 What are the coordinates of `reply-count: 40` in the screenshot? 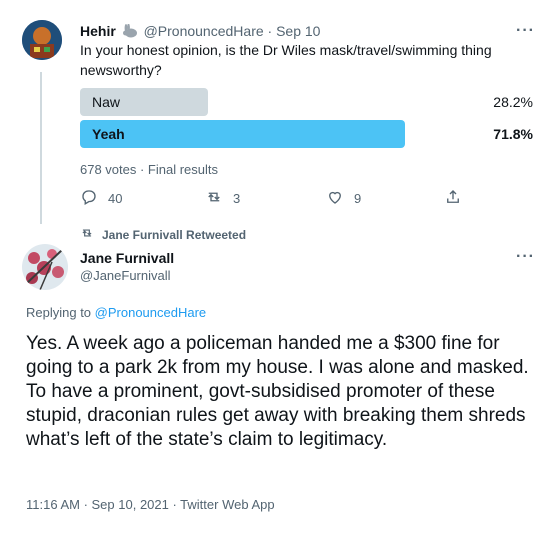 It's located at (115, 198).